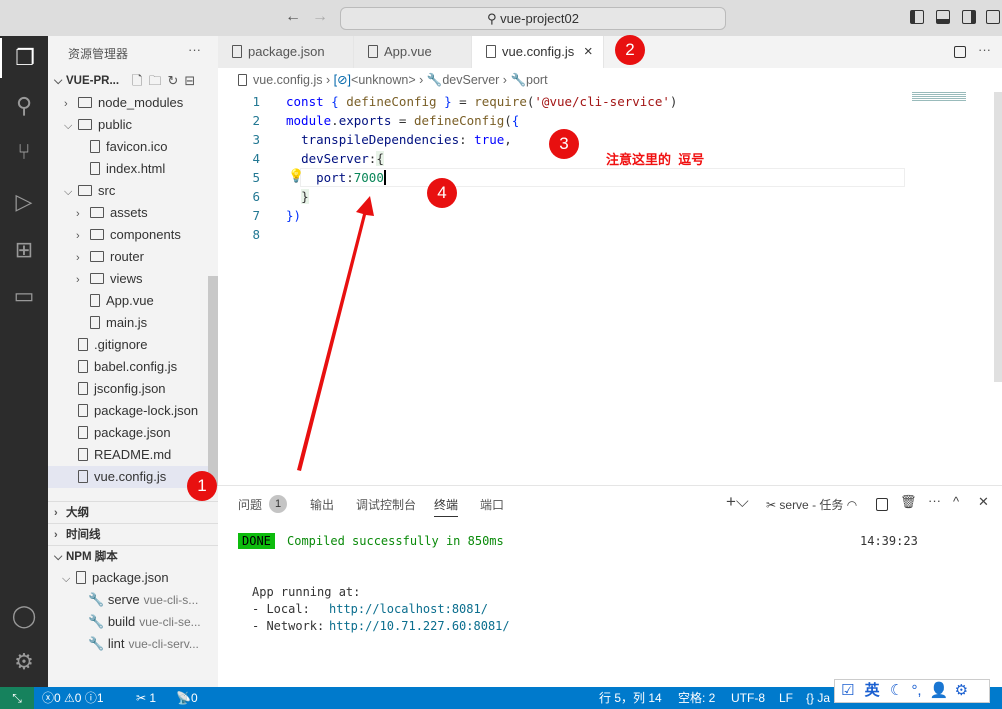 The height and width of the screenshot is (709, 1002). I want to click on annotation-badge-4: 4, so click(442, 193).